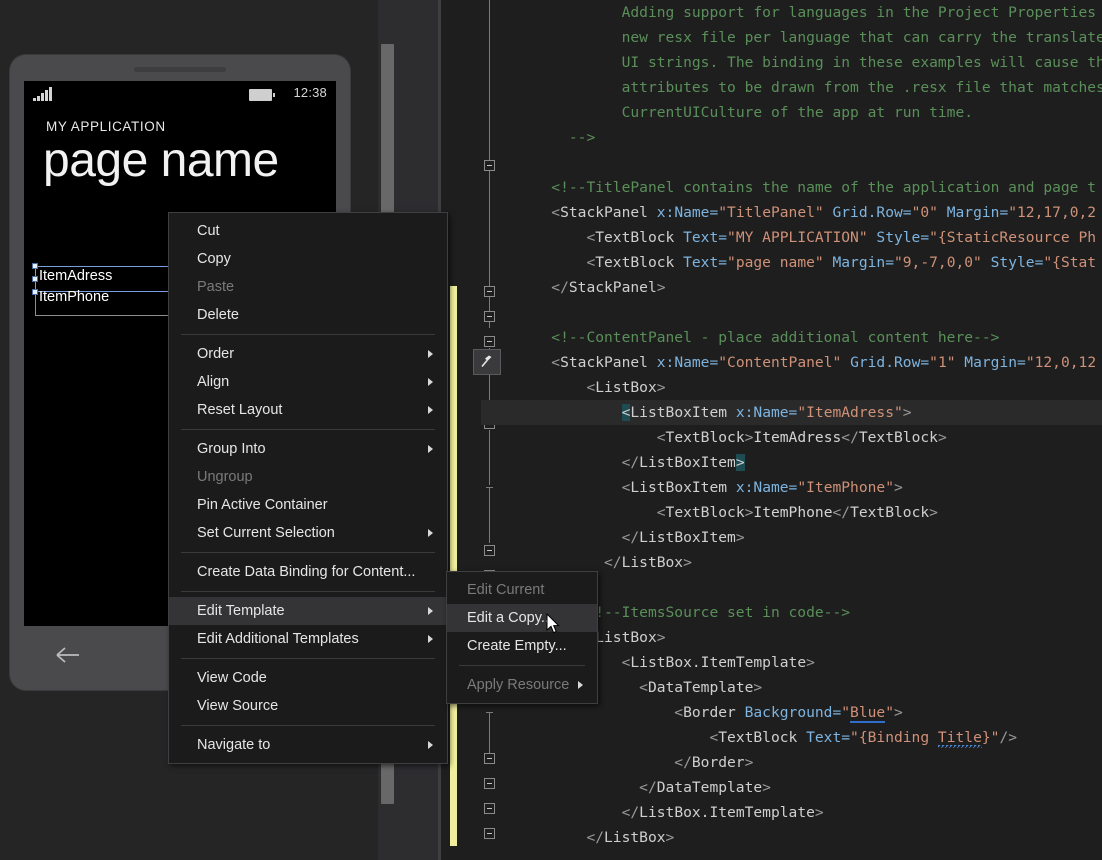 This screenshot has height=860, width=1102. I want to click on menu-item-set-current-selection: Set Current Selection, so click(308, 533).